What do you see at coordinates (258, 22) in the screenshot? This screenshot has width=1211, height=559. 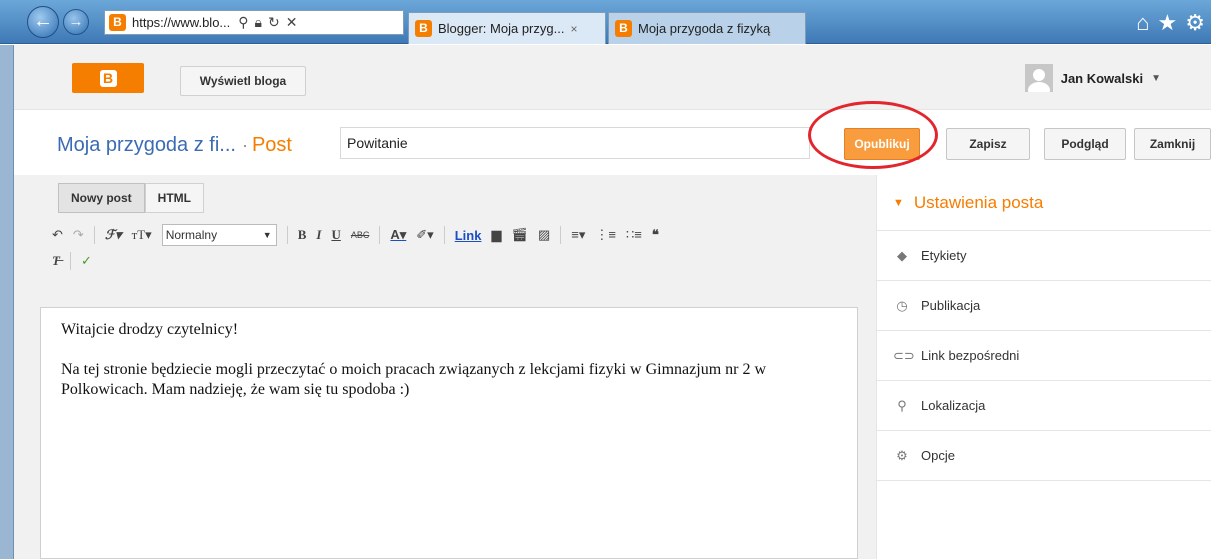 I see `lock-icon: 🔒︎` at bounding box center [258, 22].